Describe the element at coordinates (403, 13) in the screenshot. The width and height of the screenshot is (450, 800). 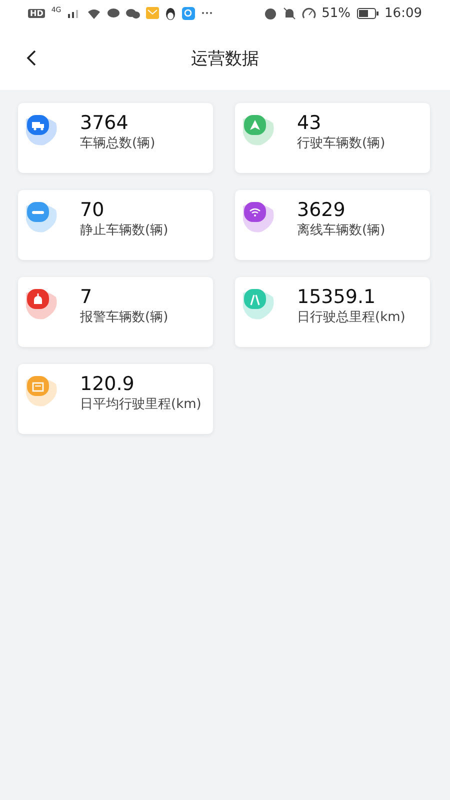
I see `clock-time: 16:09` at that location.